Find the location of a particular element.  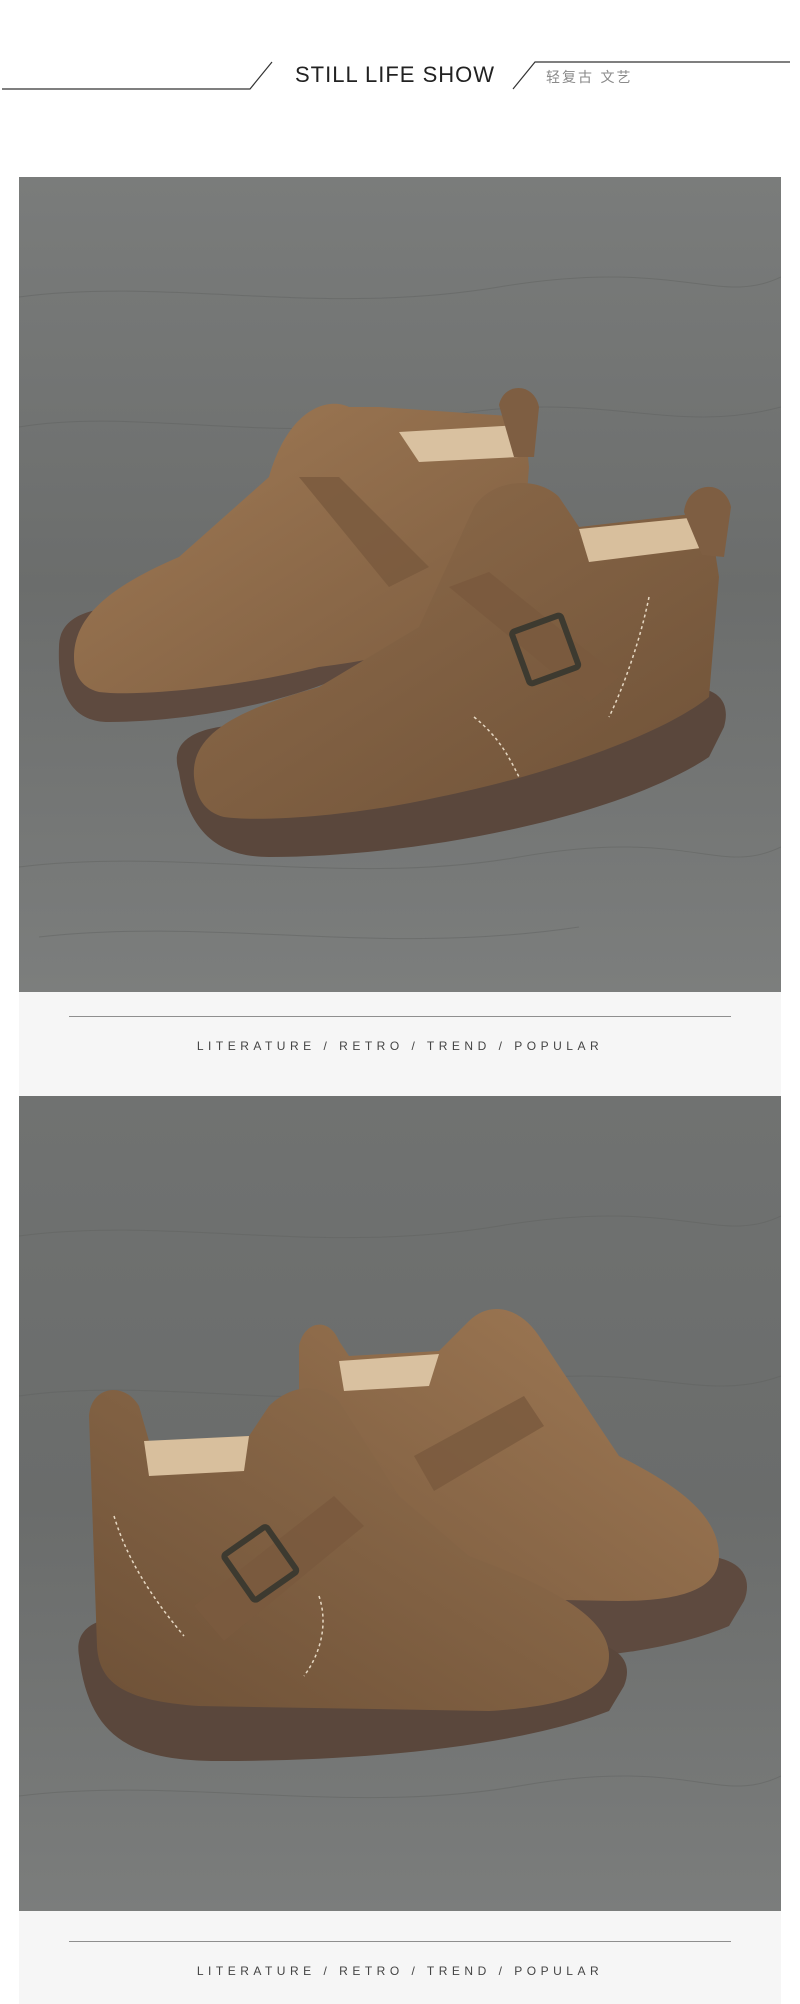

section-title: STILL LIFE SHOW is located at coordinates (395, 74).